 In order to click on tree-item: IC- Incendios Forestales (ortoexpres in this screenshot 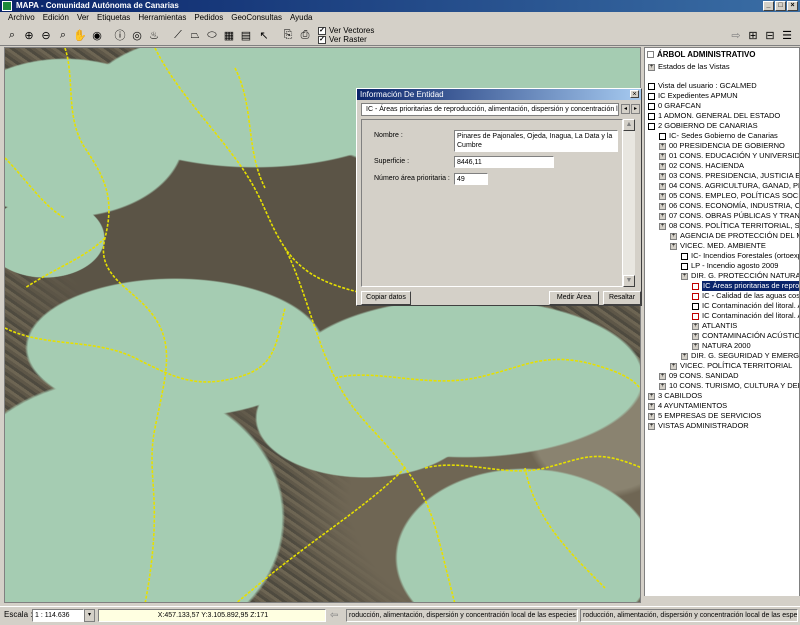, I will do `click(740, 256)`.